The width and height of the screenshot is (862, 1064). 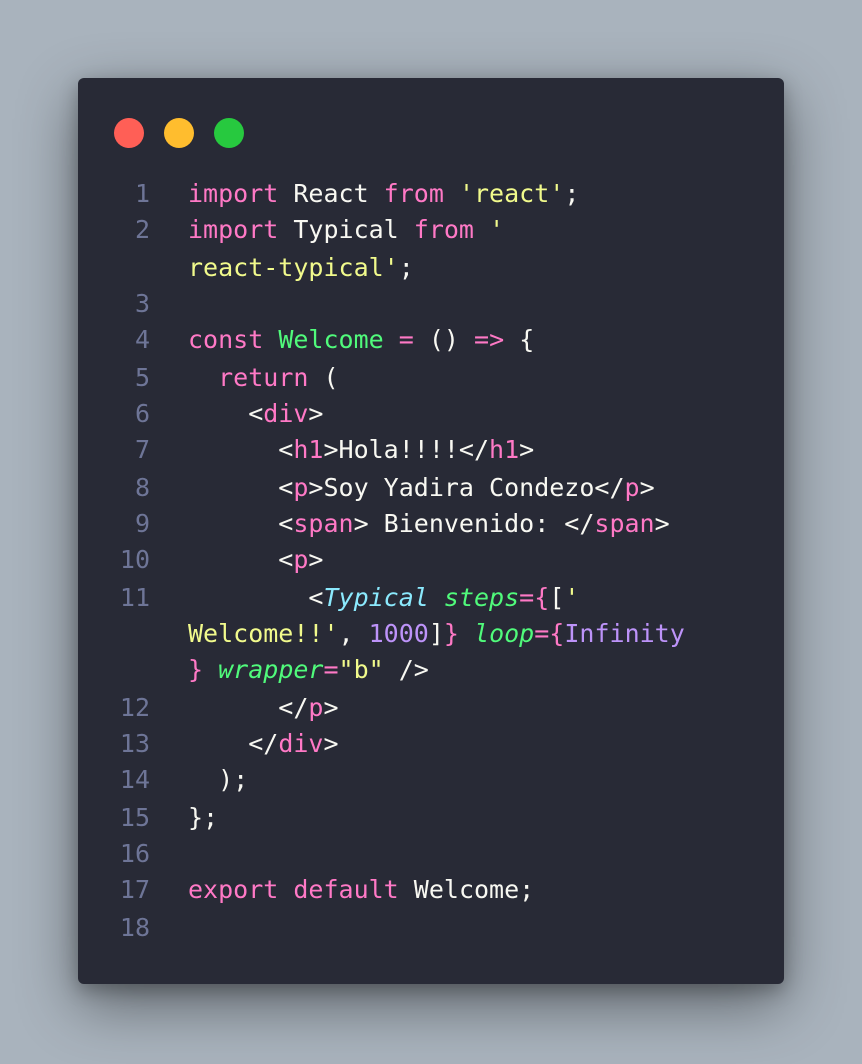 I want to click on line-number: 13, so click(x=134, y=743).